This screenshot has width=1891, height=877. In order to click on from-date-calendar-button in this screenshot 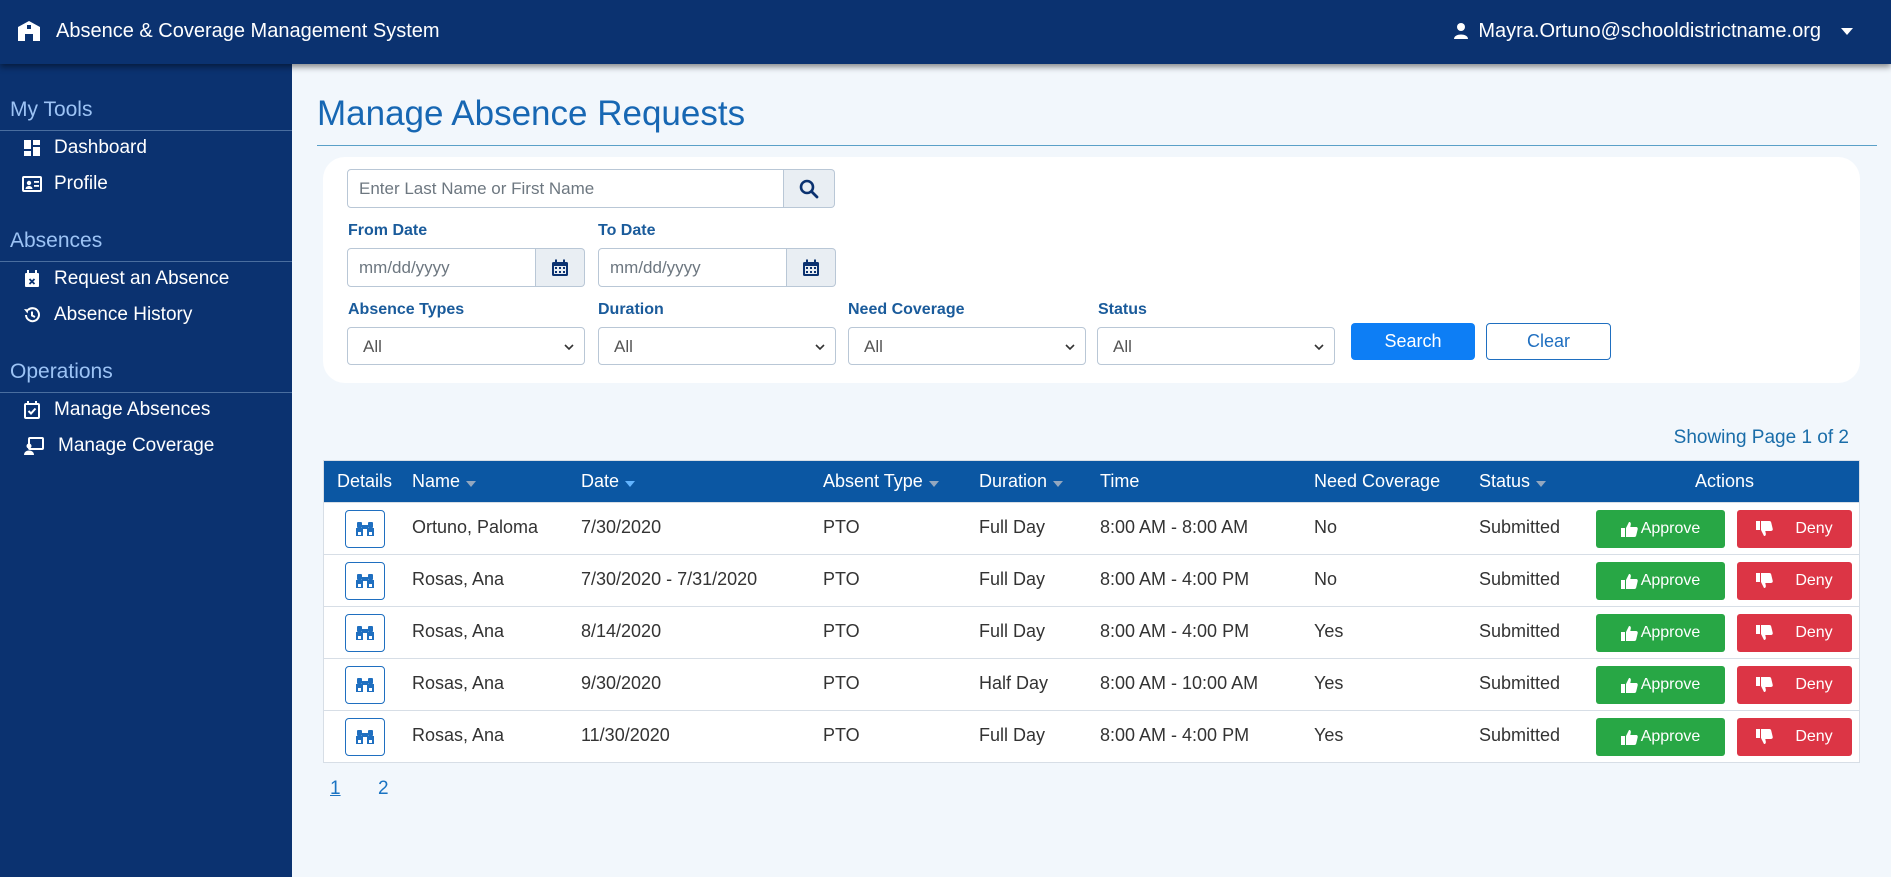, I will do `click(560, 267)`.